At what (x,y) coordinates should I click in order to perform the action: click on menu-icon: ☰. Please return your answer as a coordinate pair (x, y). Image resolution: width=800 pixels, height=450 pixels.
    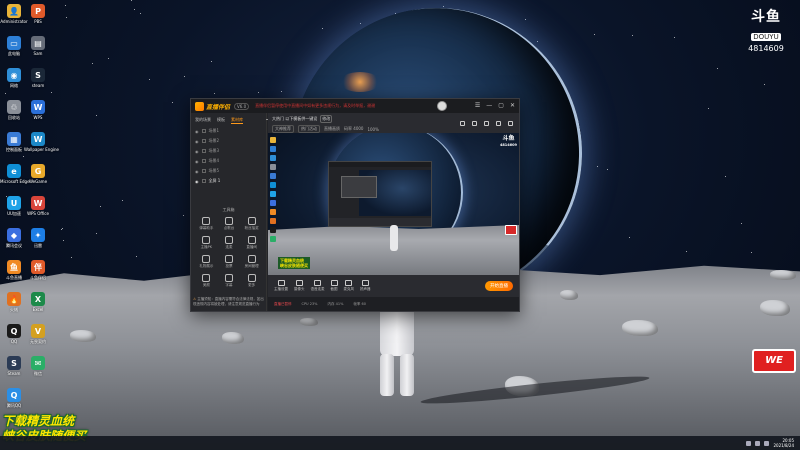
    Looking at the image, I should click on (477, 106).